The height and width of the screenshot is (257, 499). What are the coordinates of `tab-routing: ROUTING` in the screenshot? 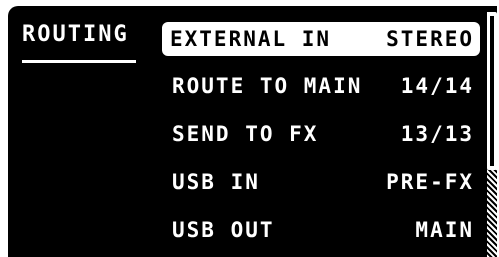 It's located at (75, 35).